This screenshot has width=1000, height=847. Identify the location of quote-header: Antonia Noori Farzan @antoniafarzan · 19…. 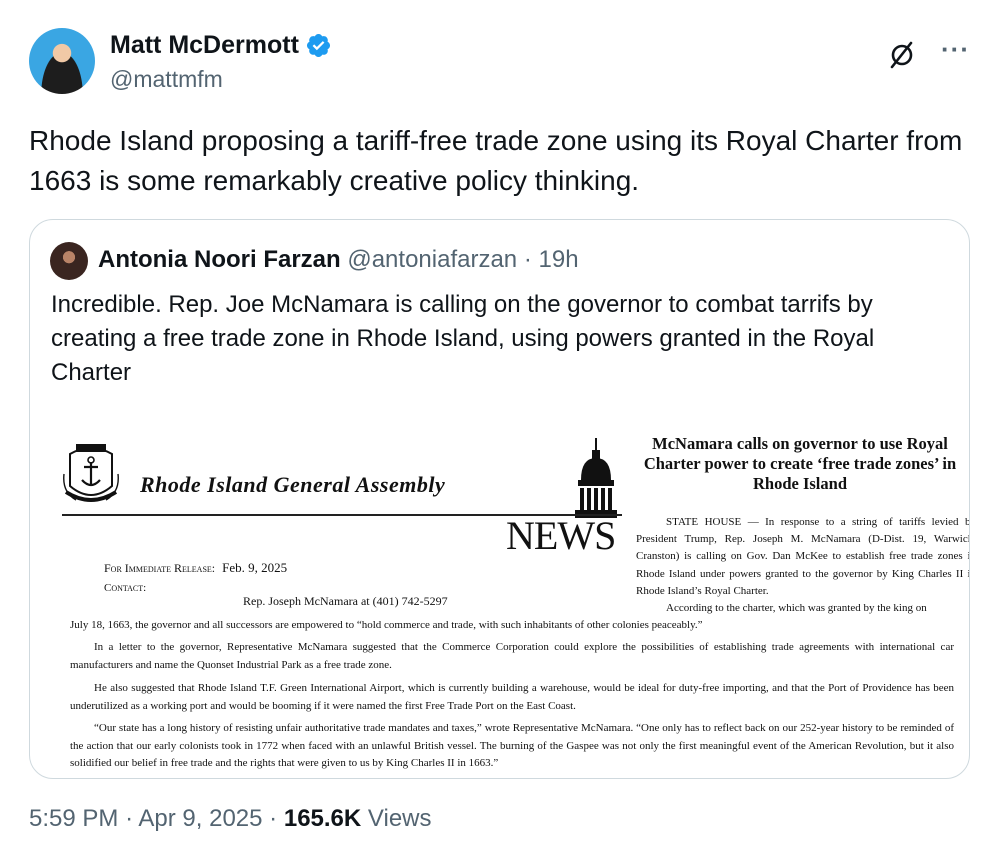
(338, 260).